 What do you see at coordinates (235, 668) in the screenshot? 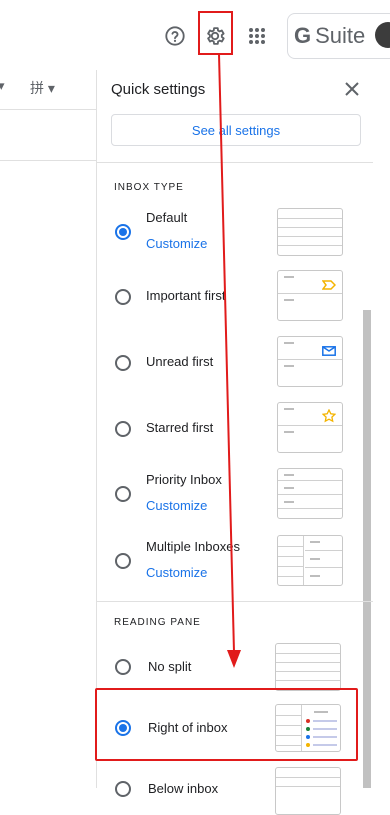
I see `reading-pane-option-no-split: No split` at bounding box center [235, 668].